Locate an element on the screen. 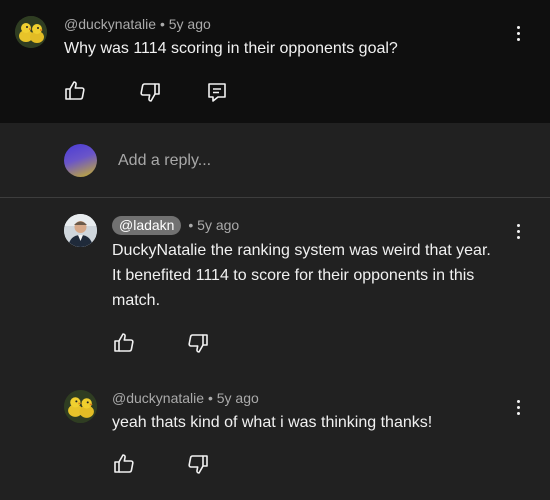  person-avatar-icon is located at coordinates (80, 230).